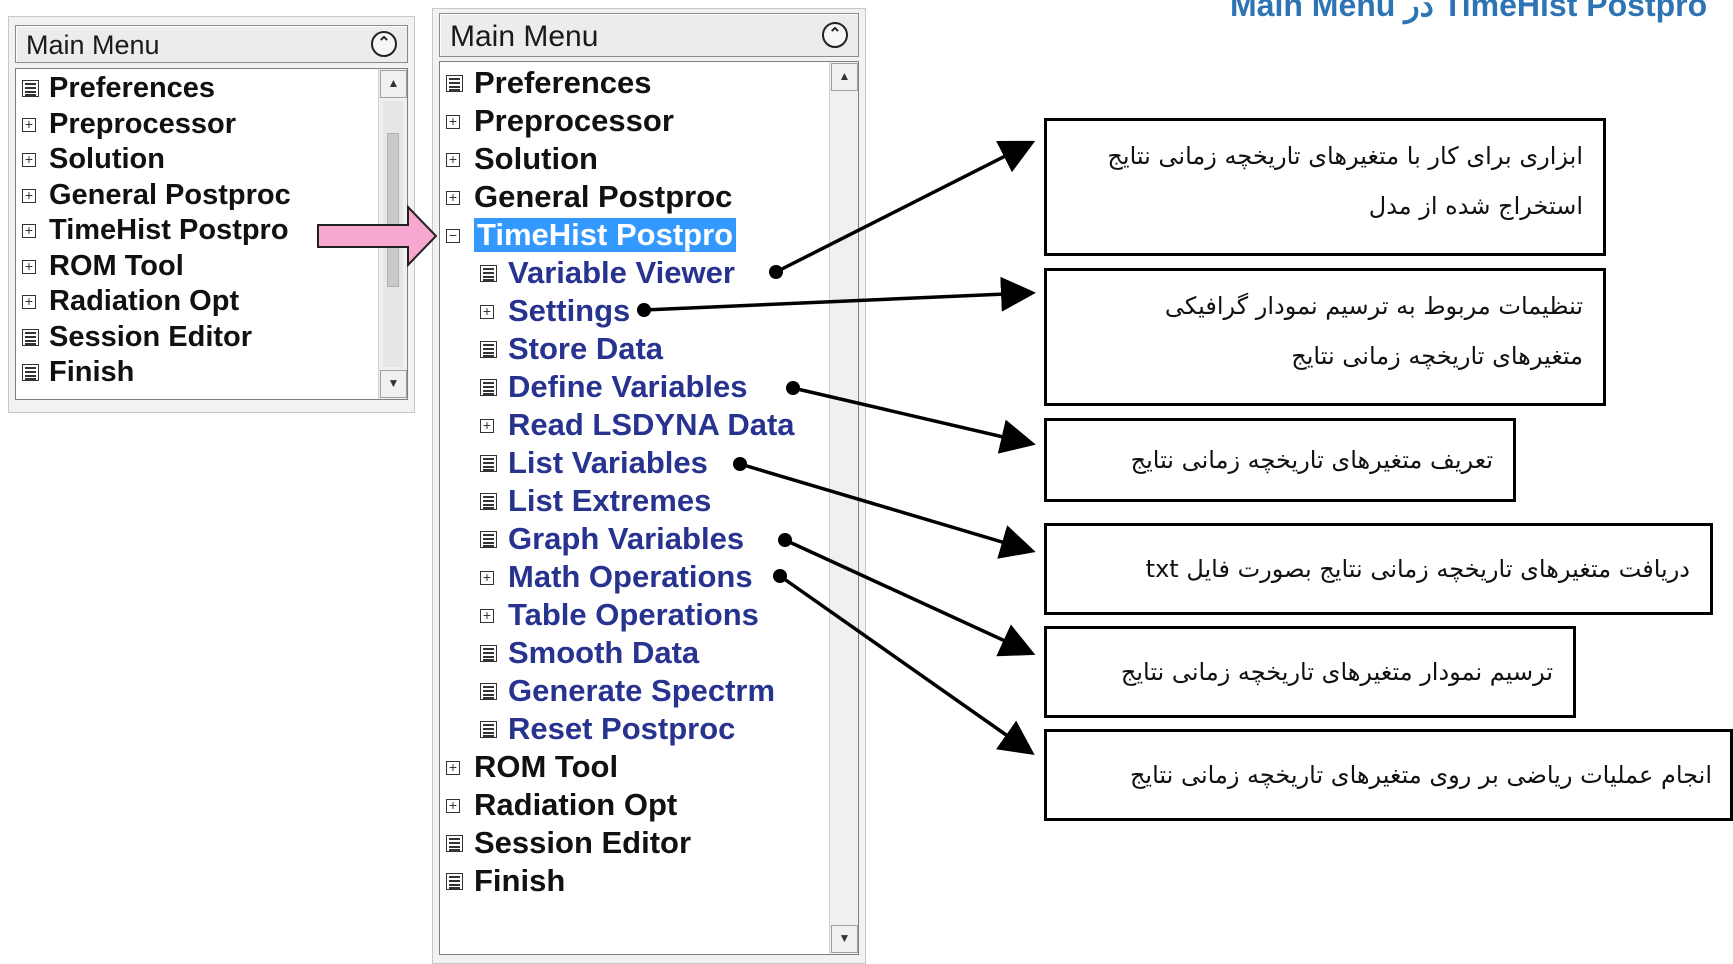  Describe the element at coordinates (906, 665) in the screenshot. I see `arrow-math-operations` at that location.